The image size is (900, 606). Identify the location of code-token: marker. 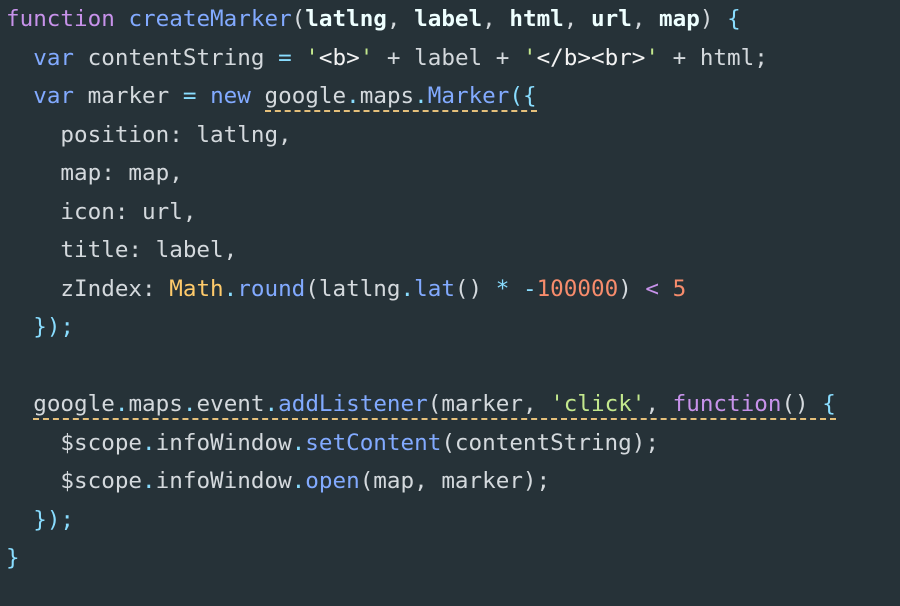
(128, 96).